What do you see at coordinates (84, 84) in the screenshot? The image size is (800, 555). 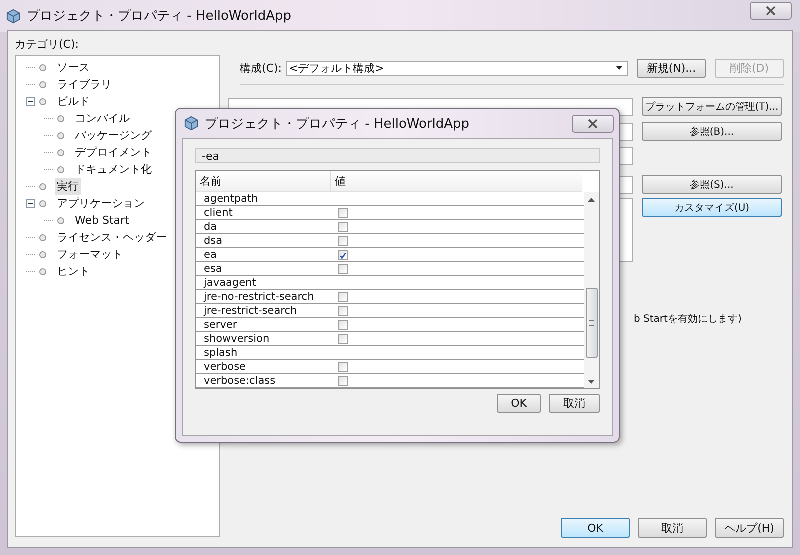 I see `tree-item: ライブラリ` at bounding box center [84, 84].